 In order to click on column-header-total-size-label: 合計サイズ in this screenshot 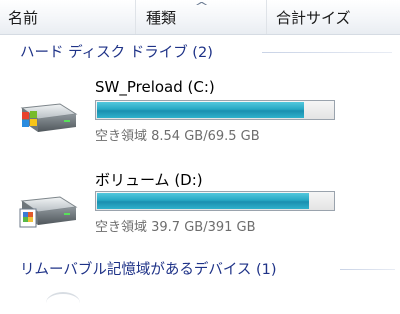, I will do `click(313, 17)`.